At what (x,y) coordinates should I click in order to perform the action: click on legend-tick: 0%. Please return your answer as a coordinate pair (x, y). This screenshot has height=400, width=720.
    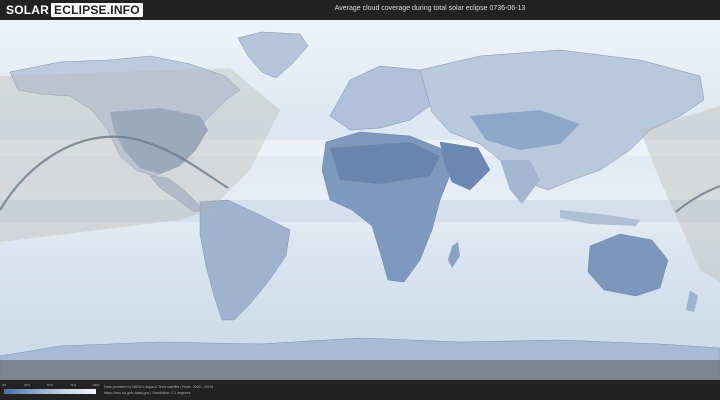
    Looking at the image, I should click on (4, 385).